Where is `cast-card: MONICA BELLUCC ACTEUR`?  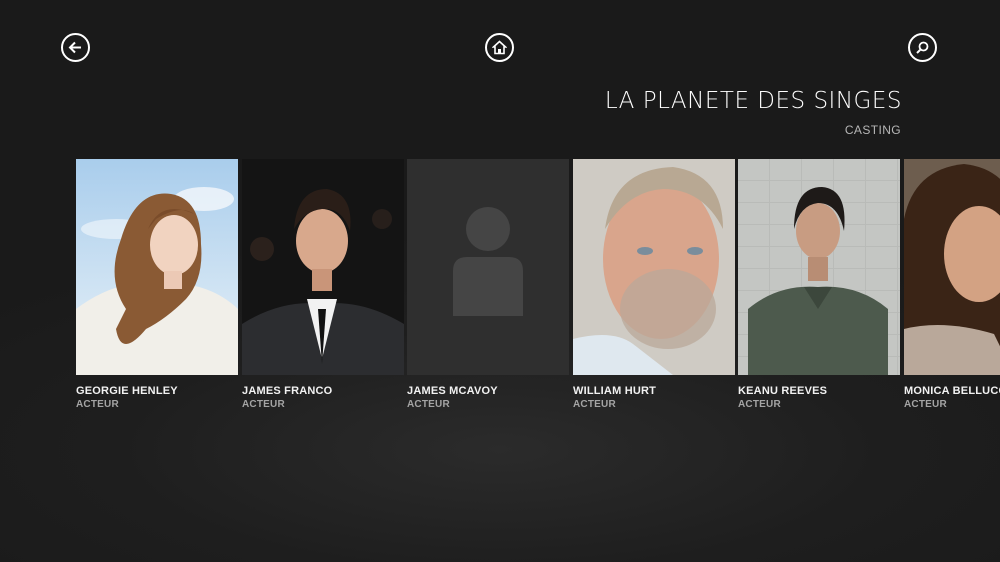 cast-card: MONICA BELLUCC ACTEUR is located at coordinates (952, 284).